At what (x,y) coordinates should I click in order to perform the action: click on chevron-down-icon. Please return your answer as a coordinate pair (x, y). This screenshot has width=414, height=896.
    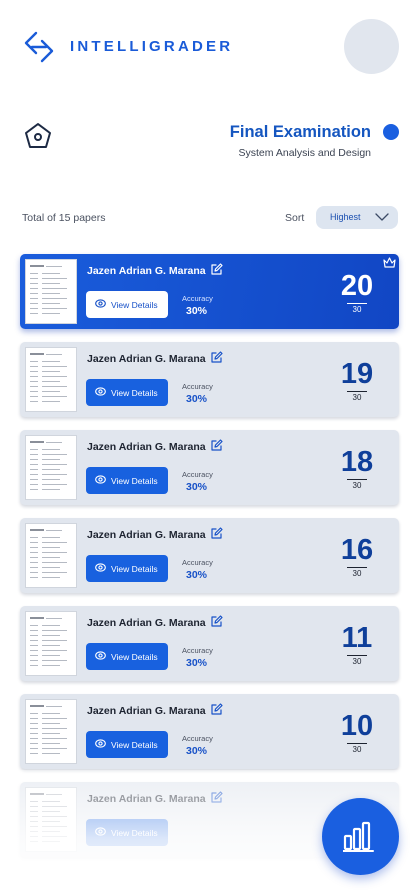
    Looking at the image, I should click on (382, 217).